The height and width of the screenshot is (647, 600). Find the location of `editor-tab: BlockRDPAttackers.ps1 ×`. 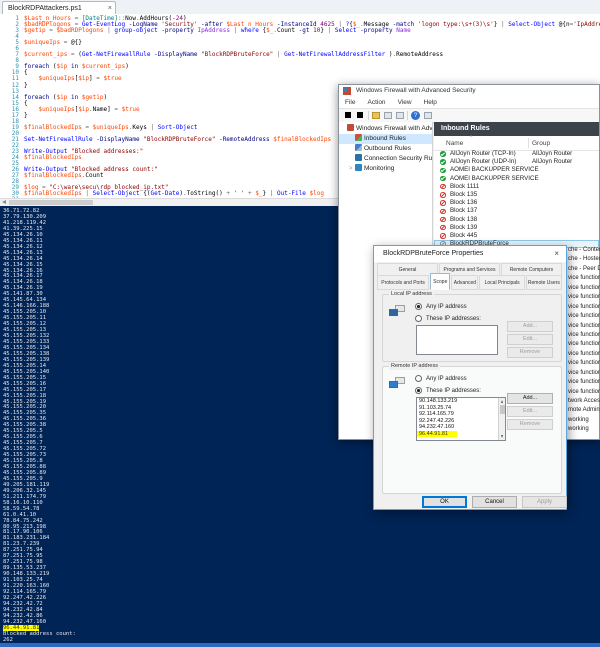

editor-tab: BlockRDPAttackers.ps1 × is located at coordinates (59, 7).